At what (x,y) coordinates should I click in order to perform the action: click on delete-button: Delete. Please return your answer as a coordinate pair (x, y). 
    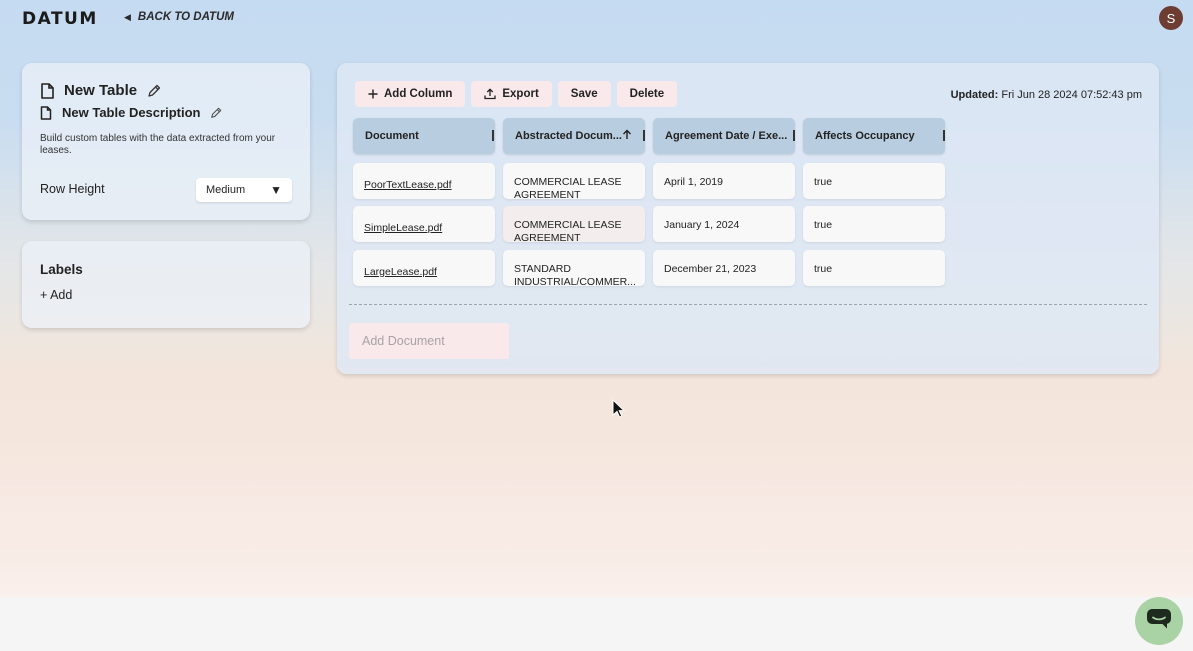
    Looking at the image, I should click on (647, 94).